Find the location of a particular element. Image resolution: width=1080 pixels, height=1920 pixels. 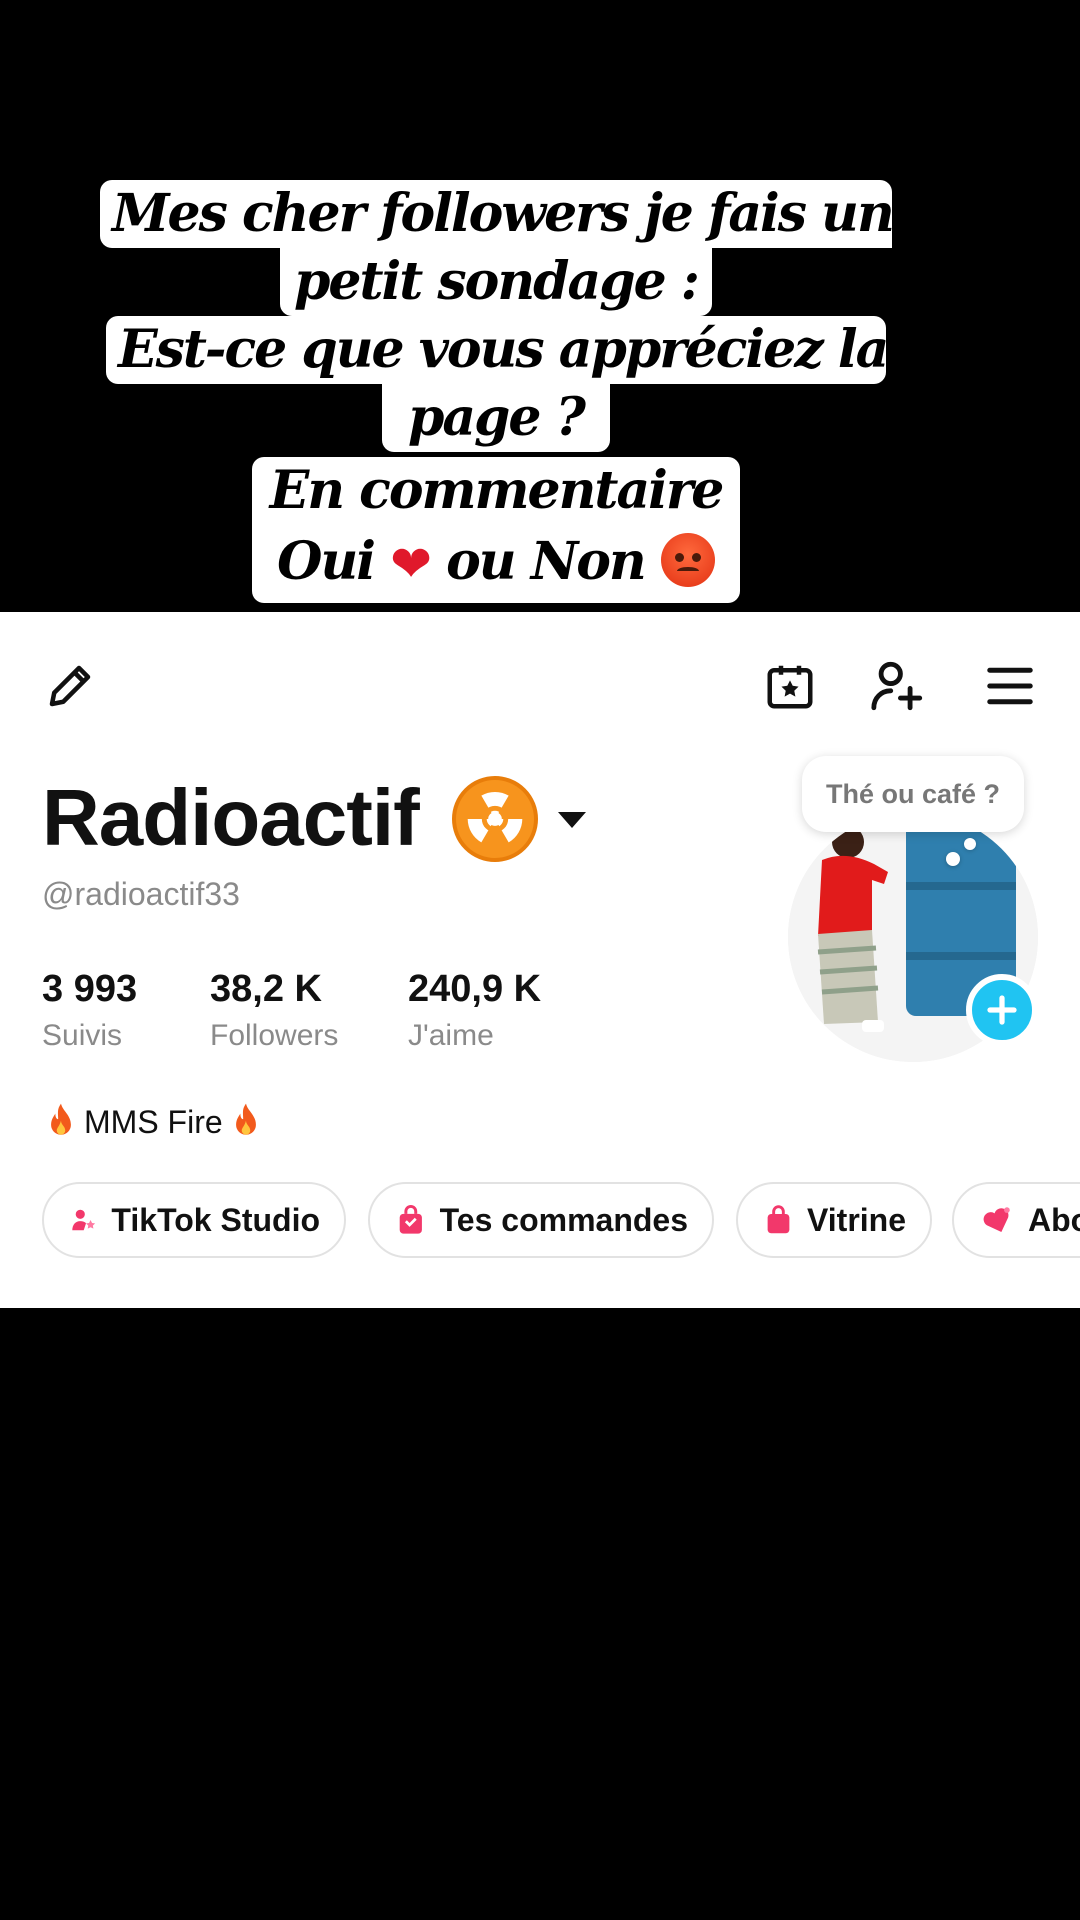

add-user-icon is located at coordinates (898, 686).